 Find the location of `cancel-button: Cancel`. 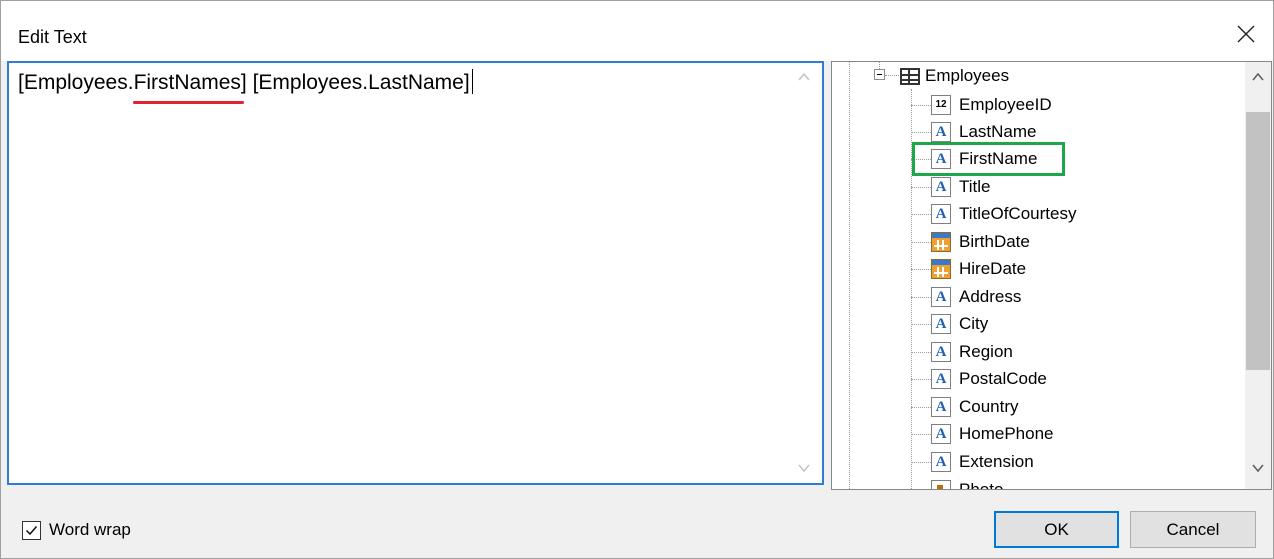

cancel-button: Cancel is located at coordinates (1193, 529).